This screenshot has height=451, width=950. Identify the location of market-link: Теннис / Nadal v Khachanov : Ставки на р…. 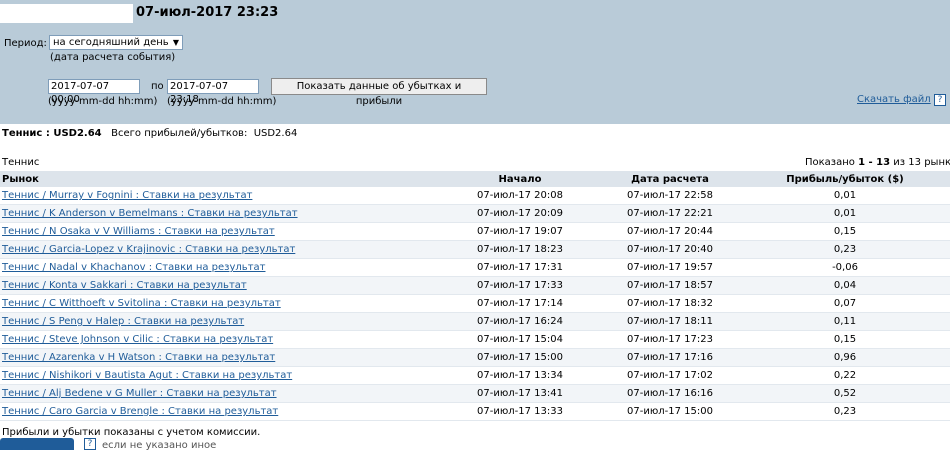
(133, 267).